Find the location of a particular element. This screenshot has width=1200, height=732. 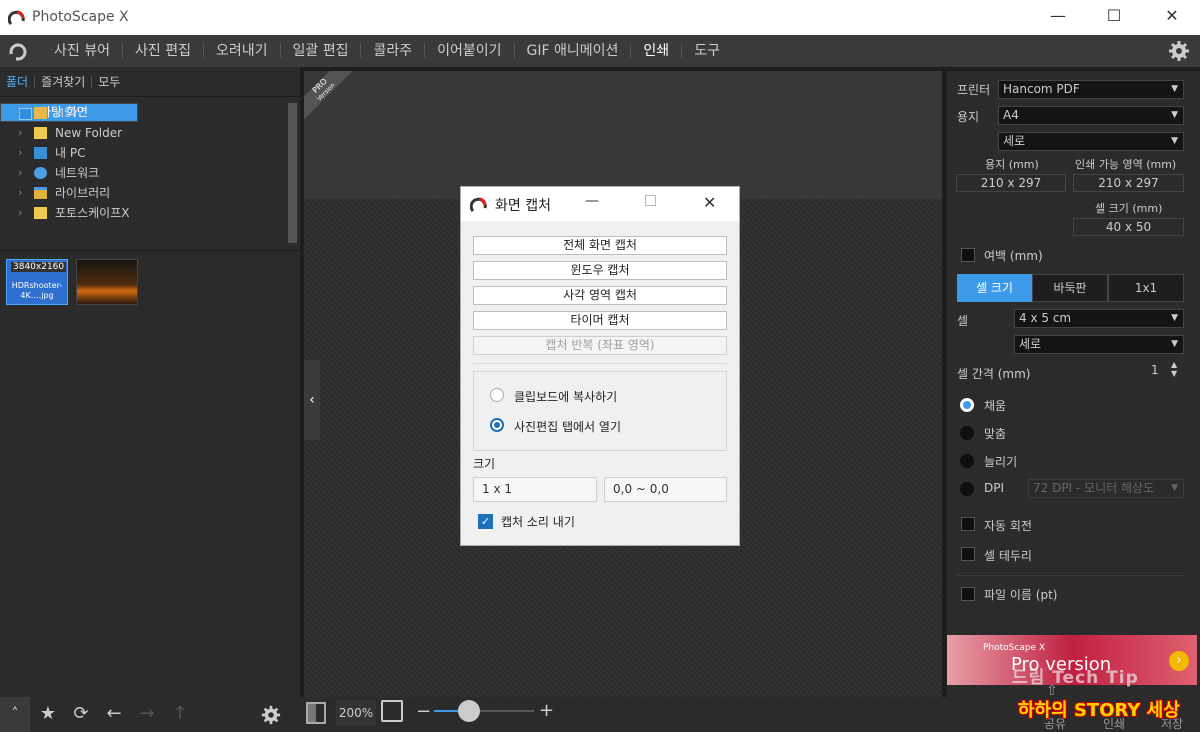

fit-screen-icon is located at coordinates (392, 711).